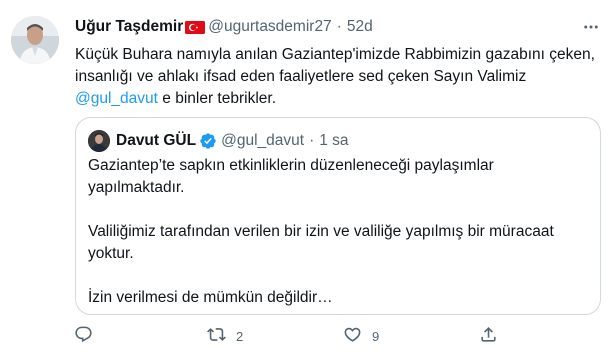 The image size is (614, 355). What do you see at coordinates (352, 336) in the screenshot?
I see `heart-icon` at bounding box center [352, 336].